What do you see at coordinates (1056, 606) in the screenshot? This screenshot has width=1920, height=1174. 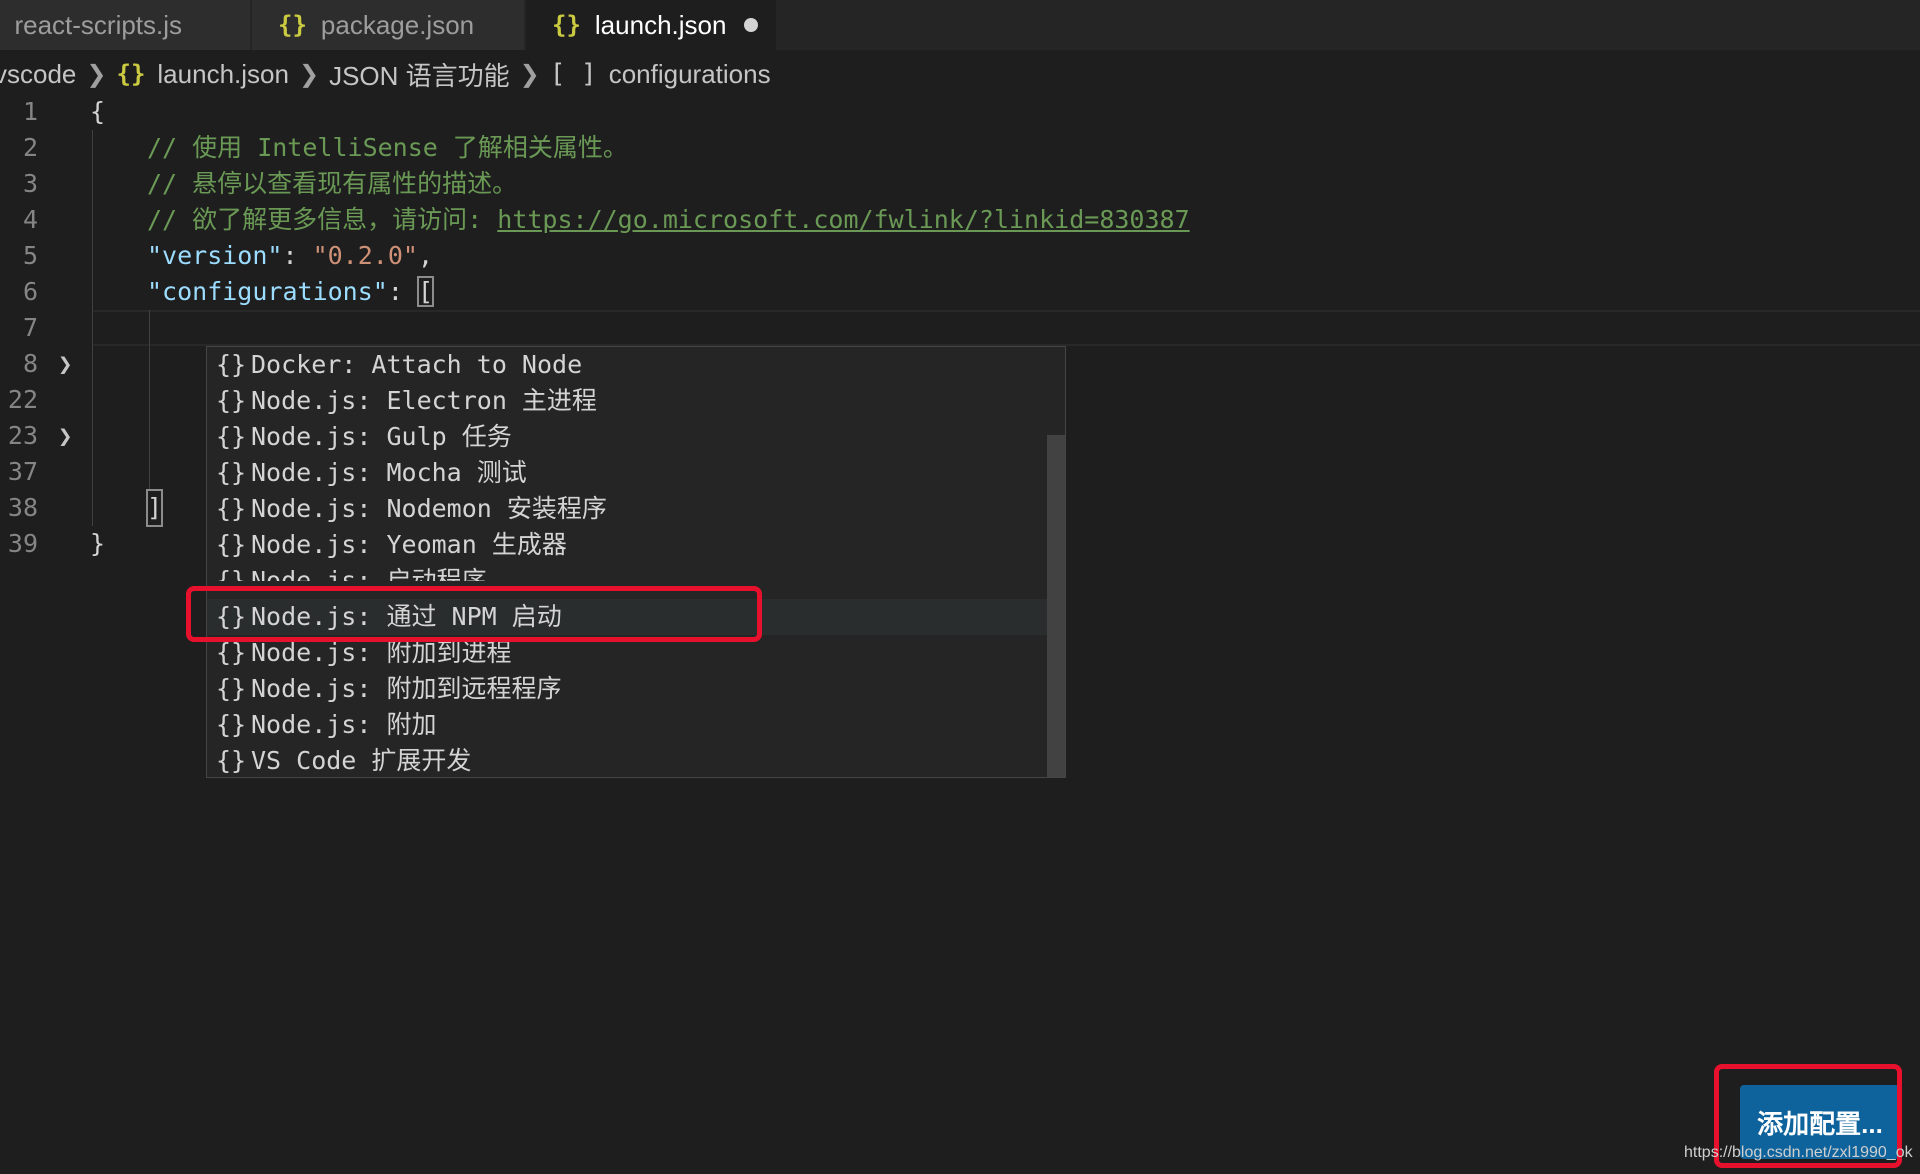 I see `suggestion-scrollbar` at bounding box center [1056, 606].